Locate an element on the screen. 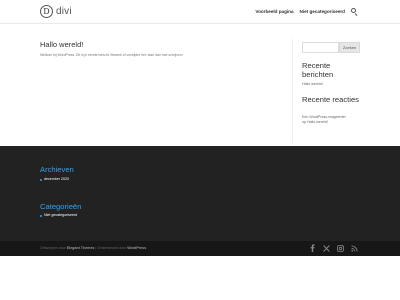 The width and height of the screenshot is (400, 300). recent-comment-post: op Hallo wereld! is located at coordinates (315, 122).